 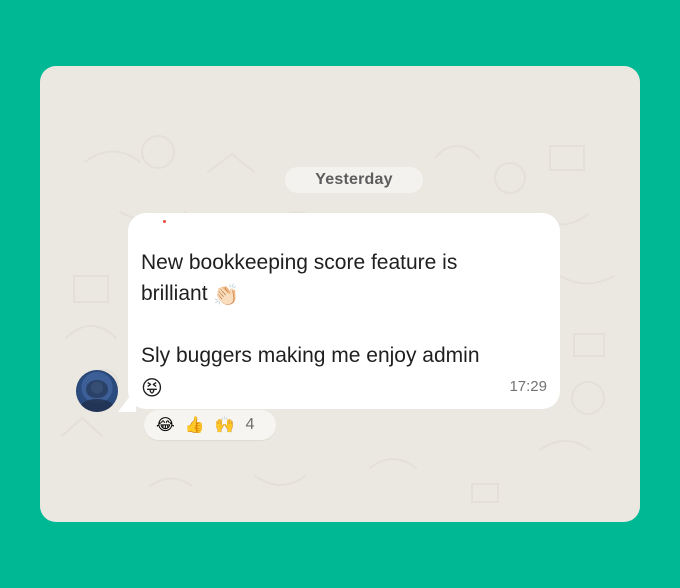 I want to click on laugh-emoji-icon: 😂, so click(x=165, y=425).